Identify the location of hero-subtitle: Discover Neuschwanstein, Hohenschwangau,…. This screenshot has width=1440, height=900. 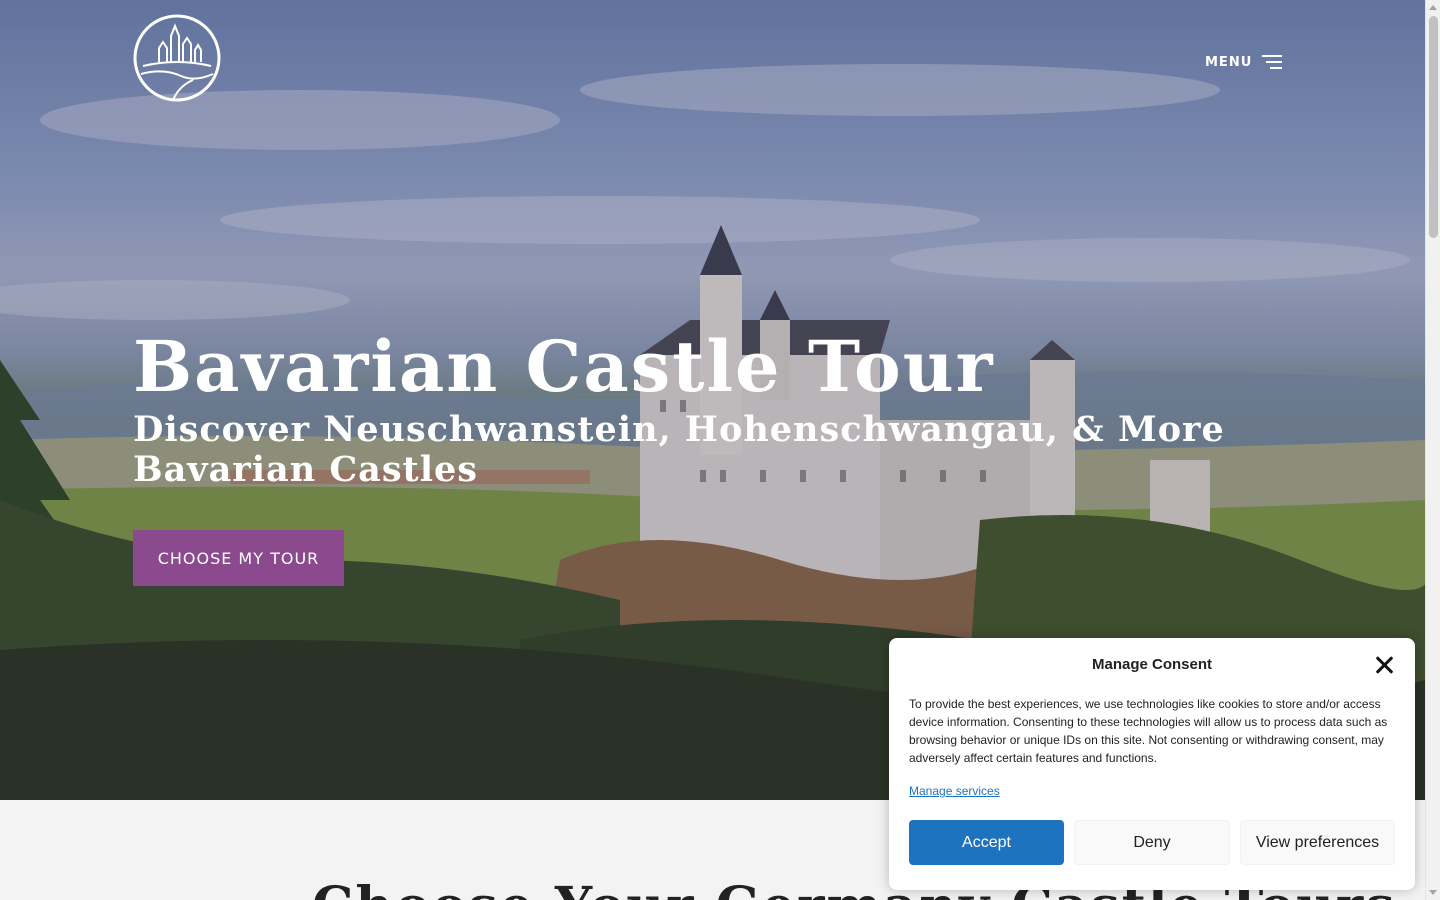
(679, 449).